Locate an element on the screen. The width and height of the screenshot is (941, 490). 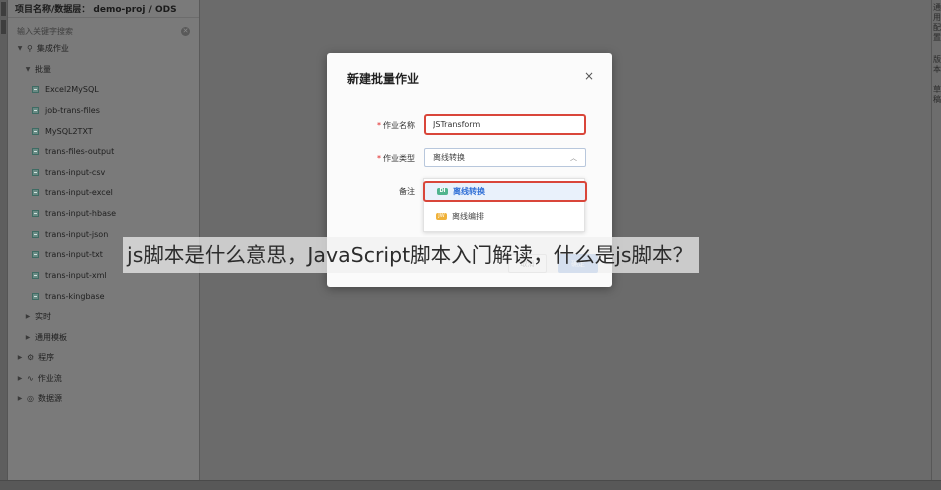
tree-node-realtime: ▶ 实时 is located at coordinates (37, 316).